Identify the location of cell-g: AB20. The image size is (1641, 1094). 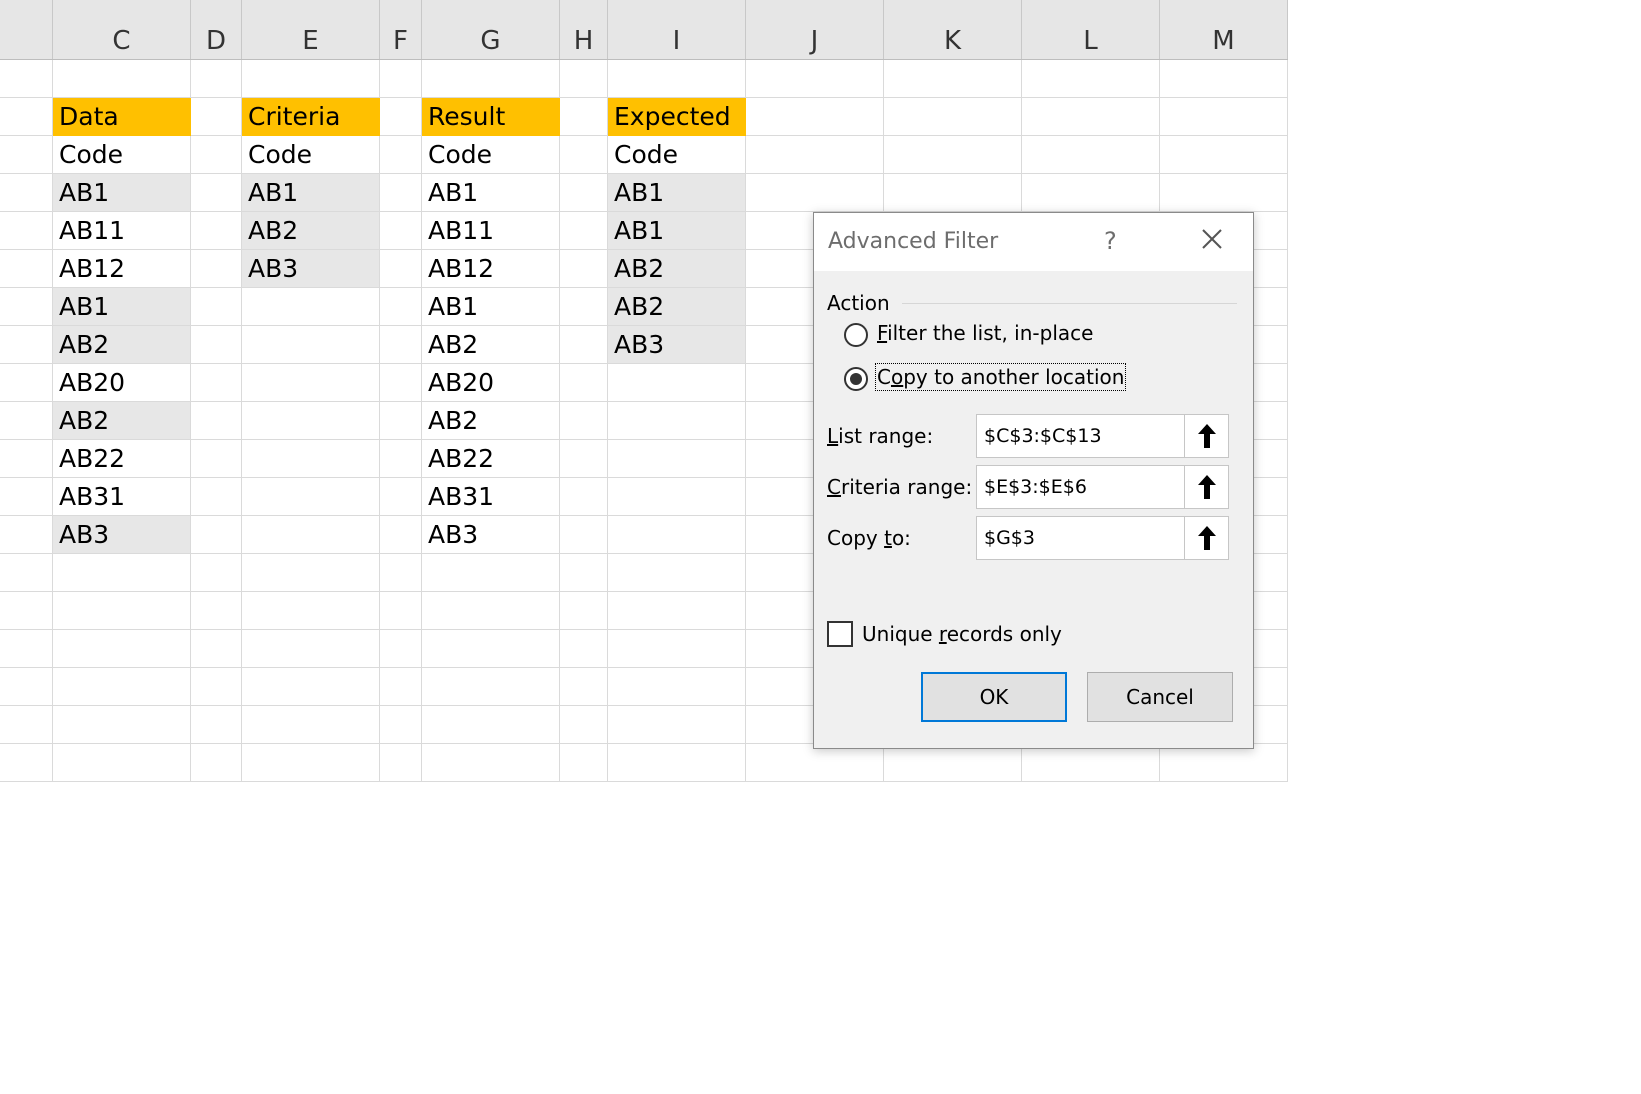
(491, 383).